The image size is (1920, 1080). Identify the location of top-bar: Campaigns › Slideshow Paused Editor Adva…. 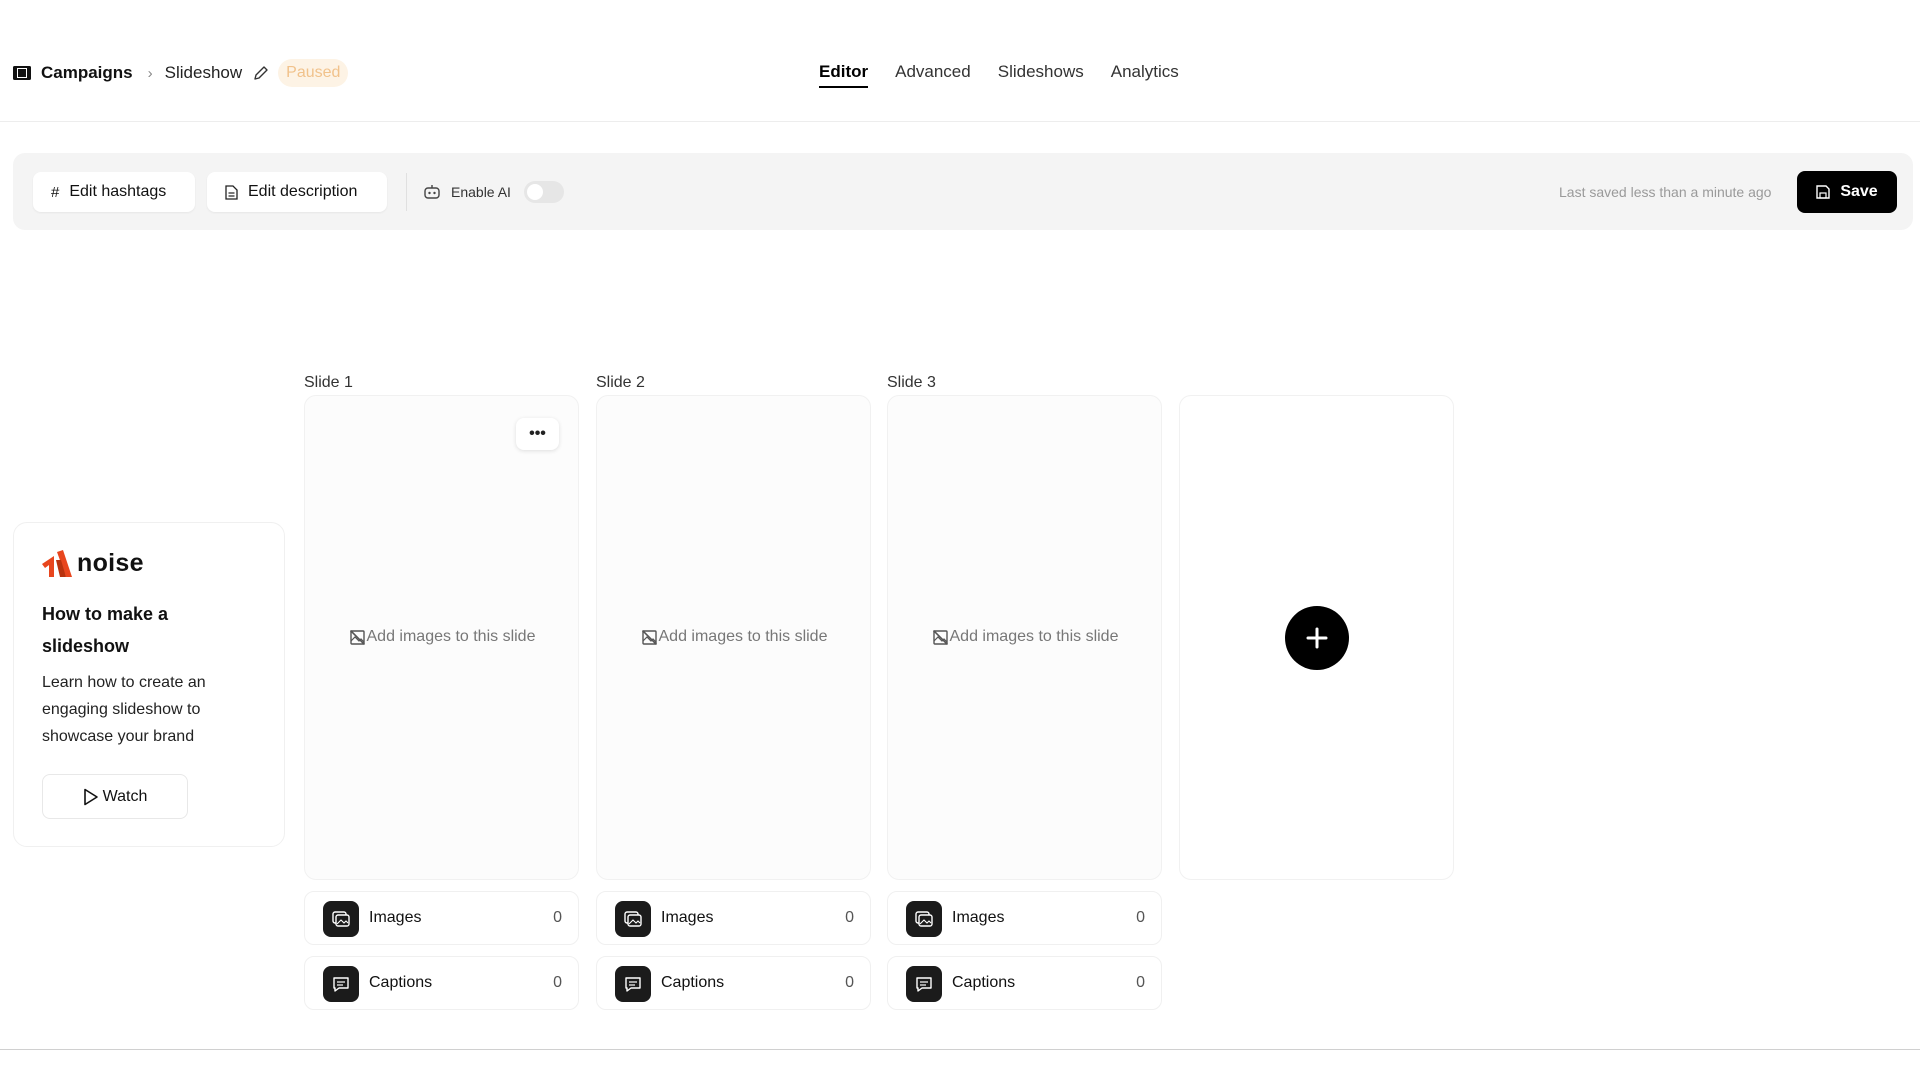
(960, 61).